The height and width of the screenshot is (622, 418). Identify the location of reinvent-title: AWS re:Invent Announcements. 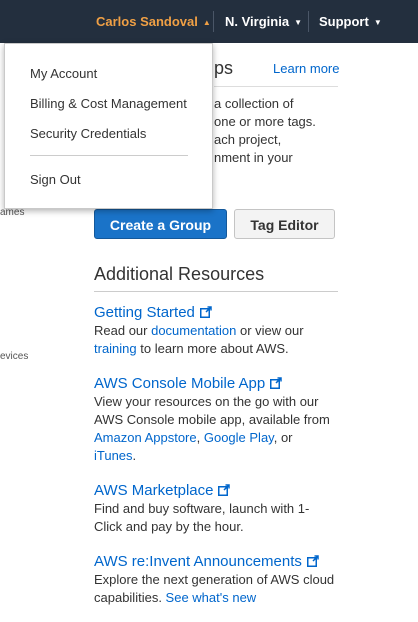
(198, 561).